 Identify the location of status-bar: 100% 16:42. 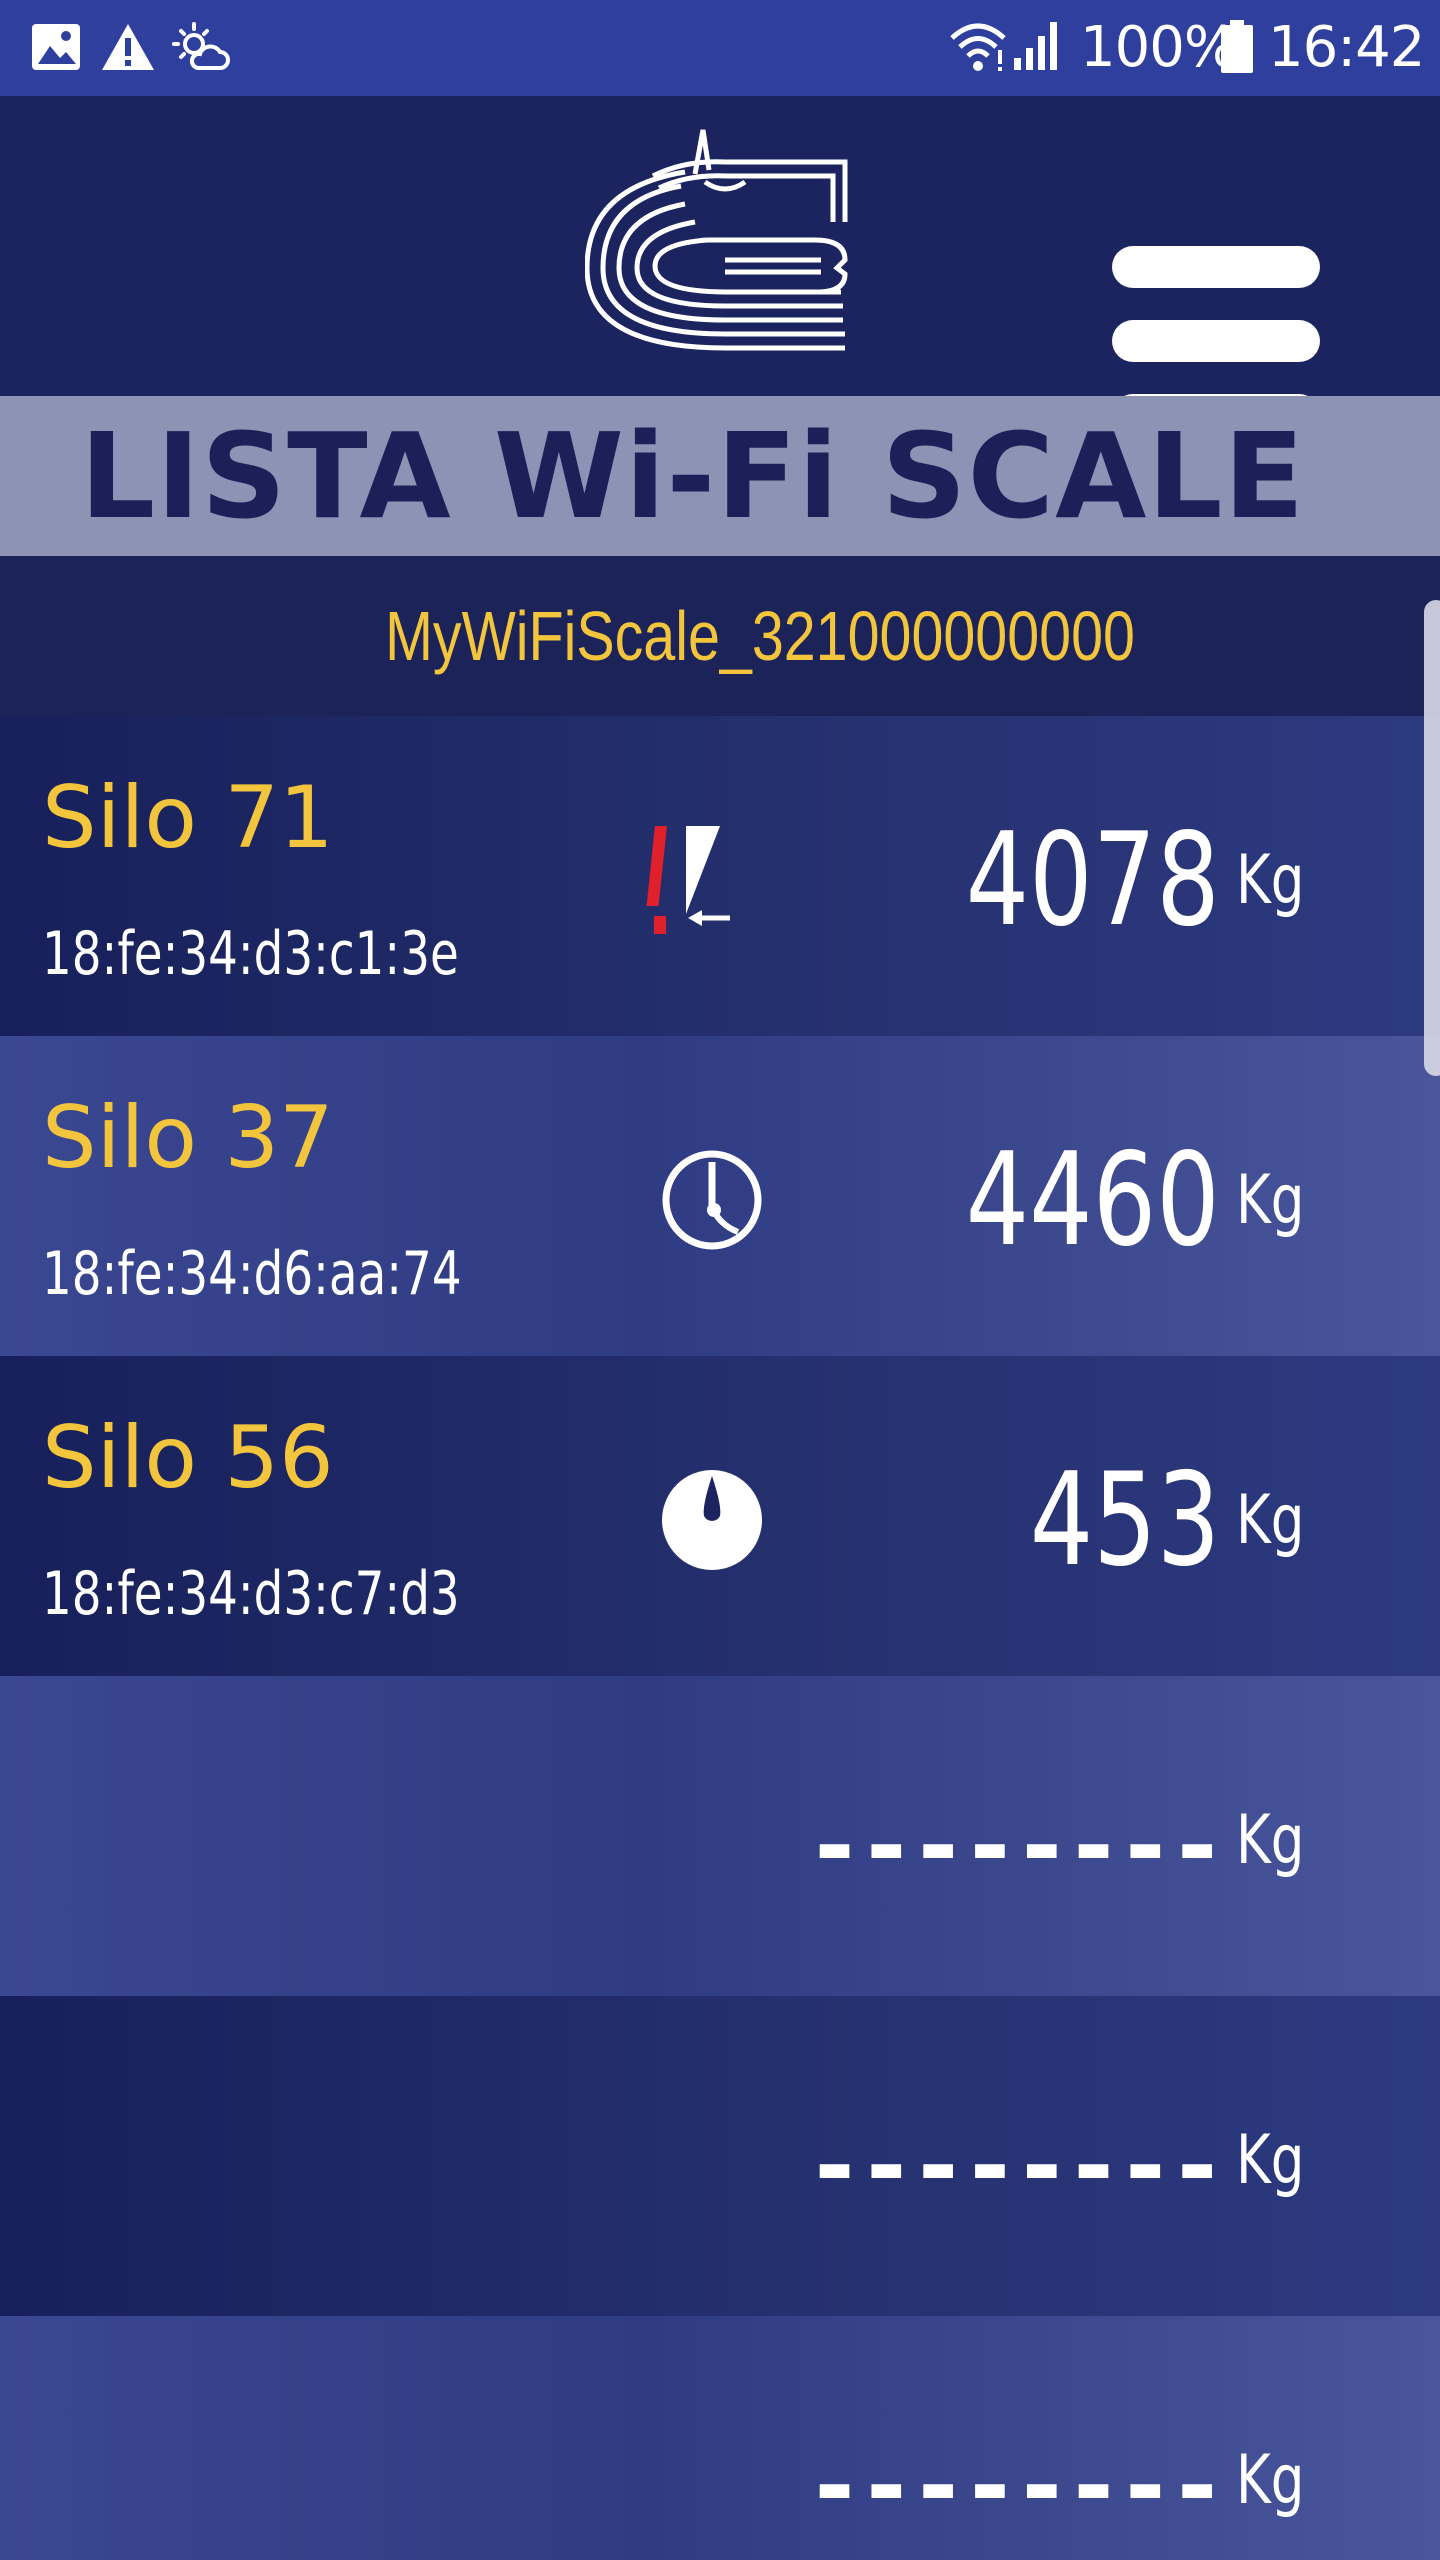
(720, 48).